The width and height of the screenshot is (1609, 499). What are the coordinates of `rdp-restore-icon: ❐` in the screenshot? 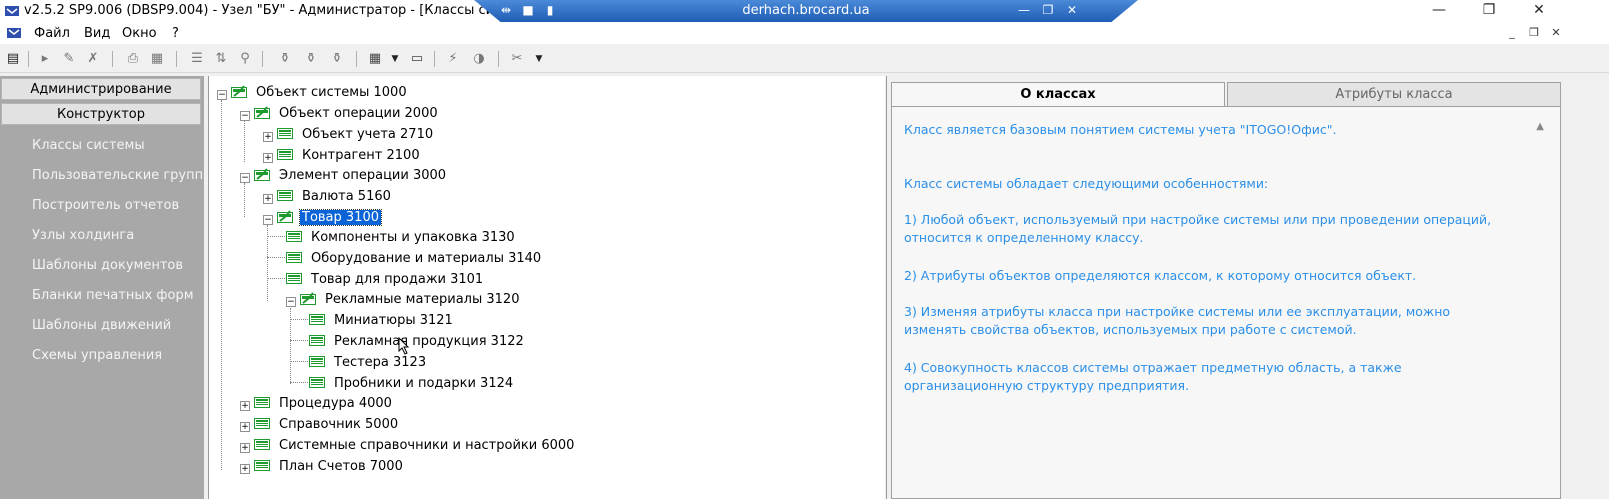 It's located at (1048, 10).